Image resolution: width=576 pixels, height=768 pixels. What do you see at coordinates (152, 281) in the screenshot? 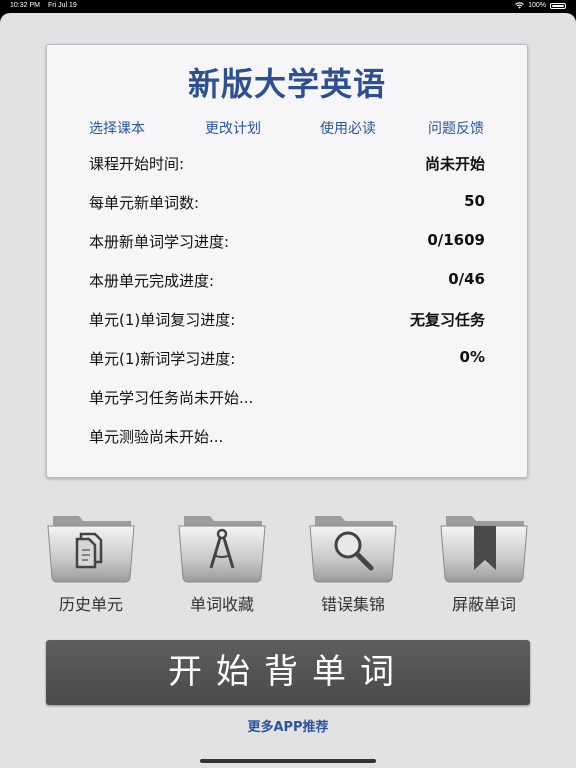
I see `info-row-label: 本册单元完成进度:` at bounding box center [152, 281].